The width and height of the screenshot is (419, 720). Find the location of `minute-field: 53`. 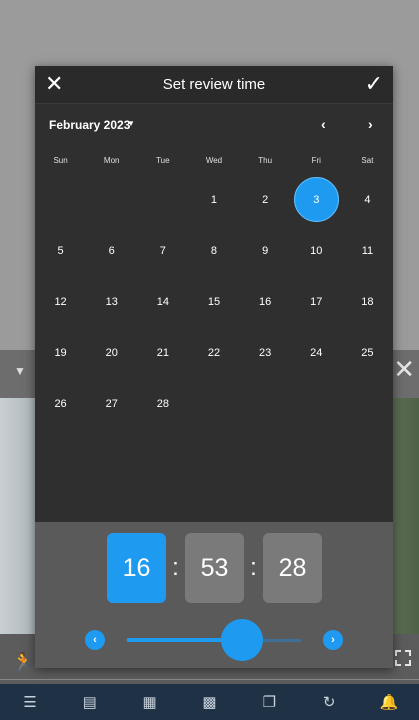

minute-field: 53 is located at coordinates (214, 568).